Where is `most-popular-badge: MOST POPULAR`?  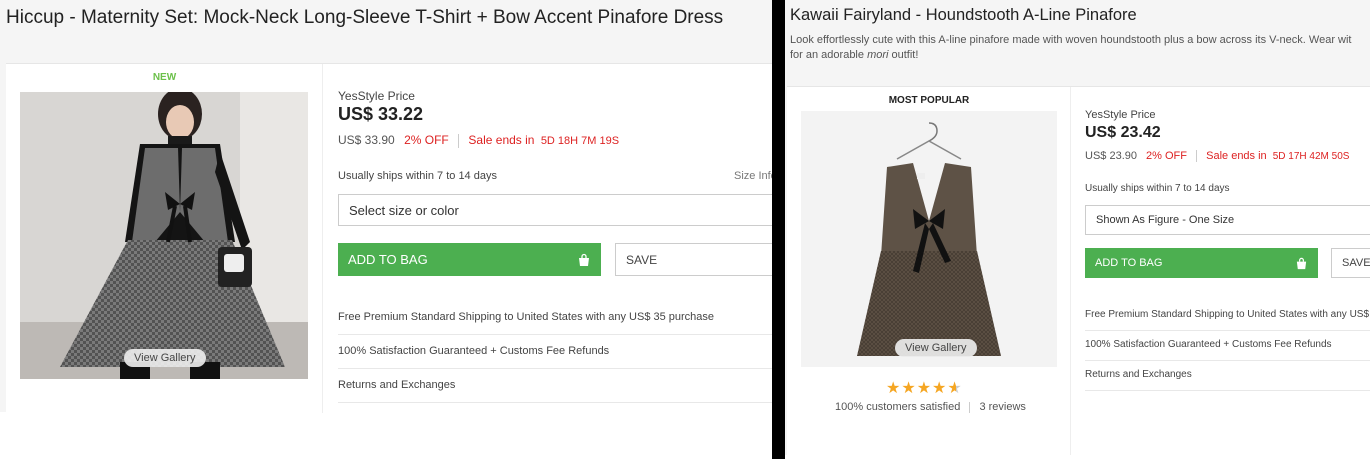 most-popular-badge: MOST POPULAR is located at coordinates (929, 100).